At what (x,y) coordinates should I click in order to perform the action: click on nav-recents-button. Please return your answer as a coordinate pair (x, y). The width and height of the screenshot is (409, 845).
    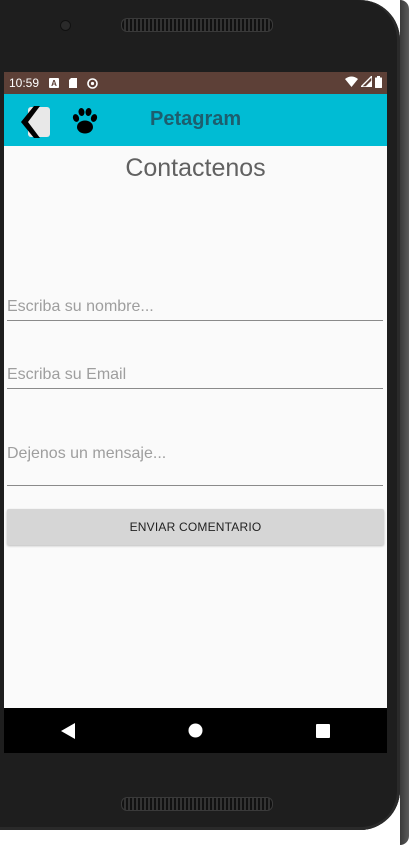
    Looking at the image, I should click on (323, 731).